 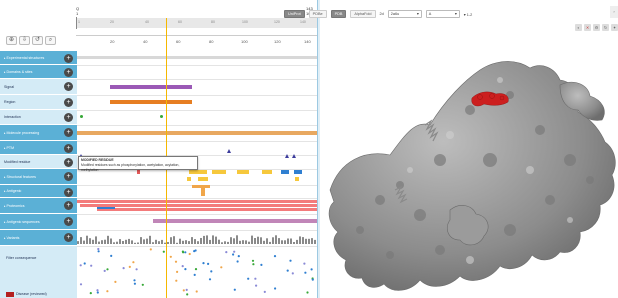 What do you see at coordinates (338, 14) in the screenshot?
I see `pdb-button: PDB` at bounding box center [338, 14].